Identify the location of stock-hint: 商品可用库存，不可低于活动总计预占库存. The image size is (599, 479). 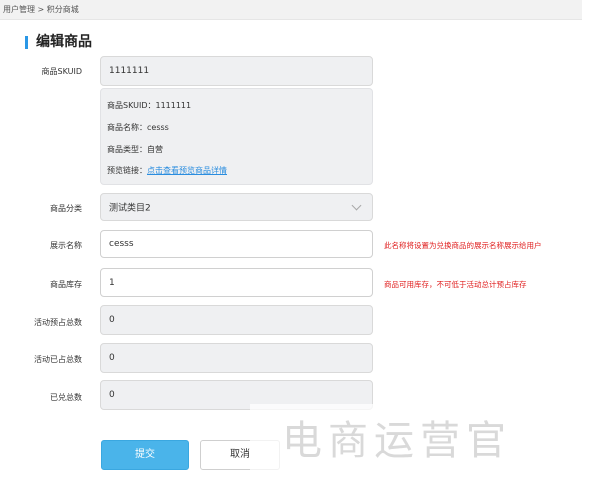
(455, 284).